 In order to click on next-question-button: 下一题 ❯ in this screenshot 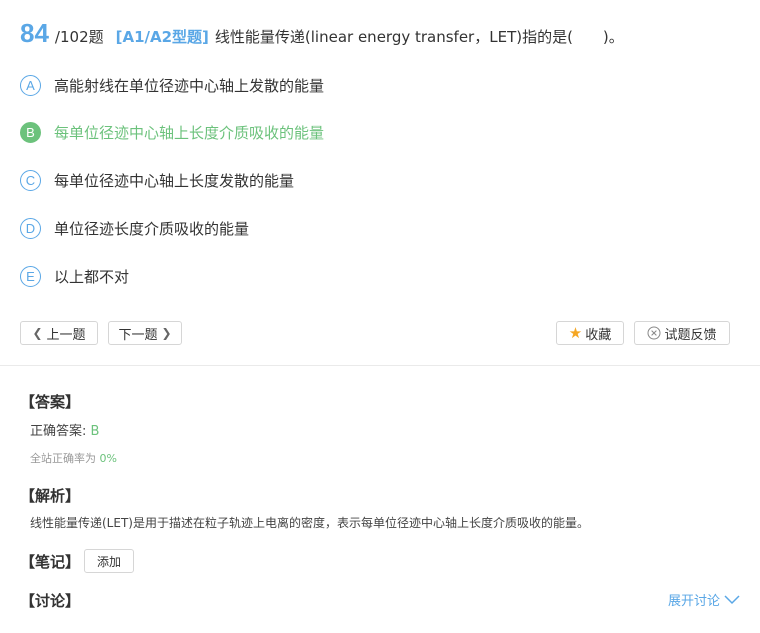, I will do `click(145, 333)`.